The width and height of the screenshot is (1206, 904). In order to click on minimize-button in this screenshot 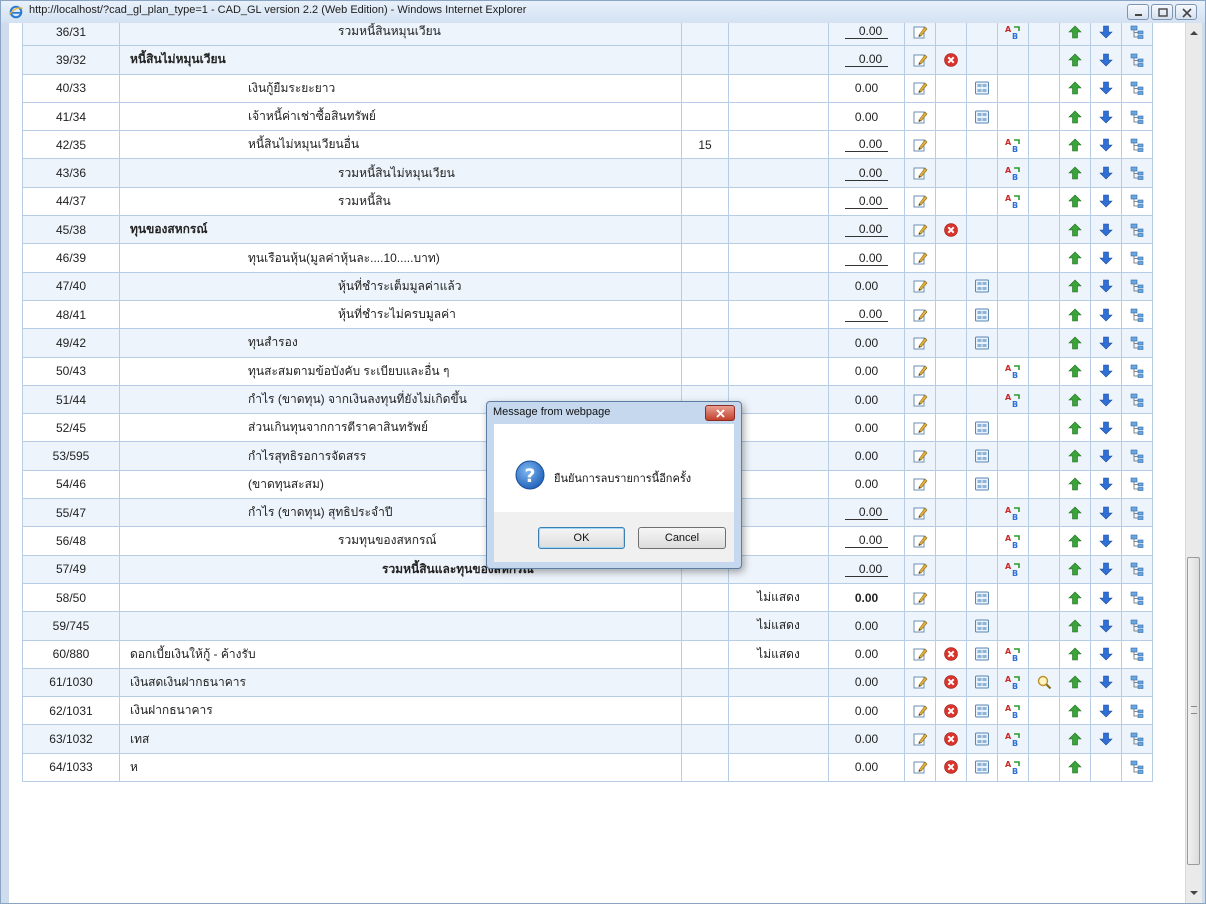, I will do `click(1138, 12)`.